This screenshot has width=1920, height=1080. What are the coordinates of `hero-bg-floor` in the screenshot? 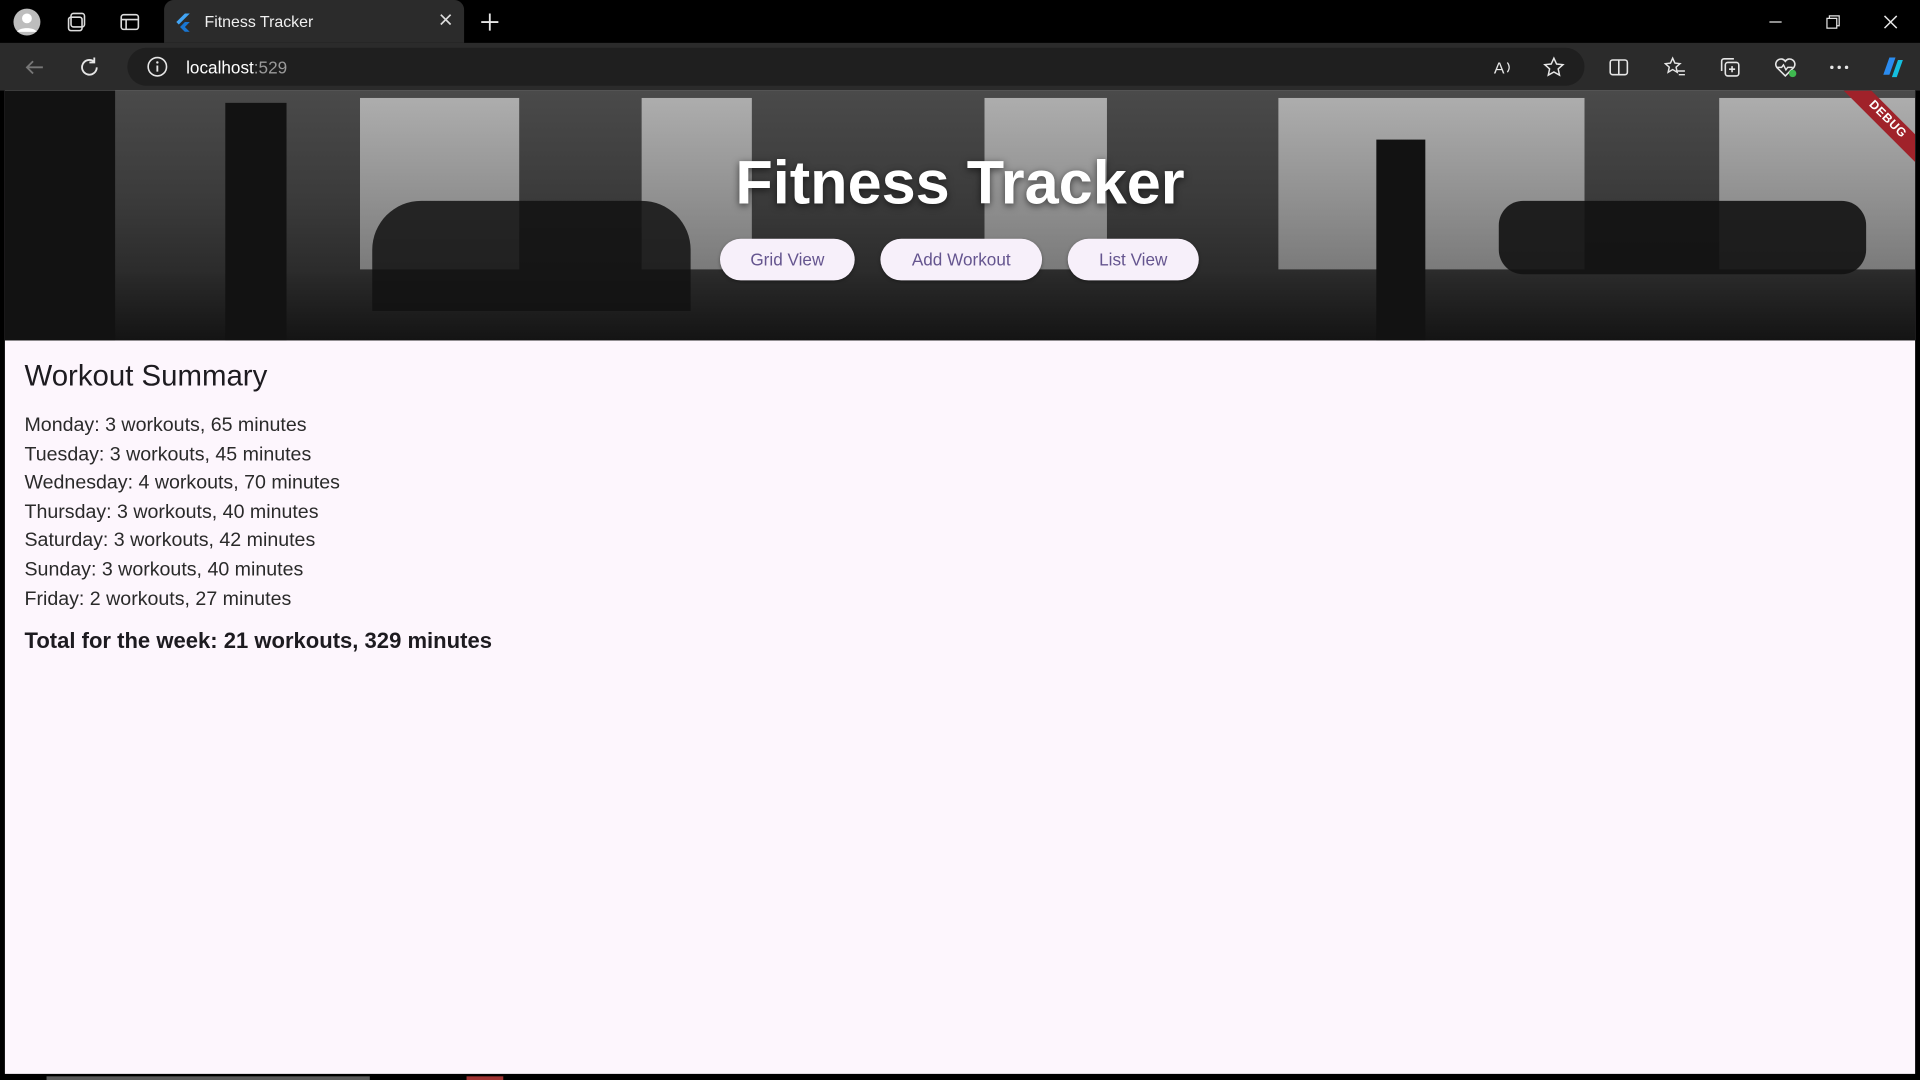 It's located at (960, 307).